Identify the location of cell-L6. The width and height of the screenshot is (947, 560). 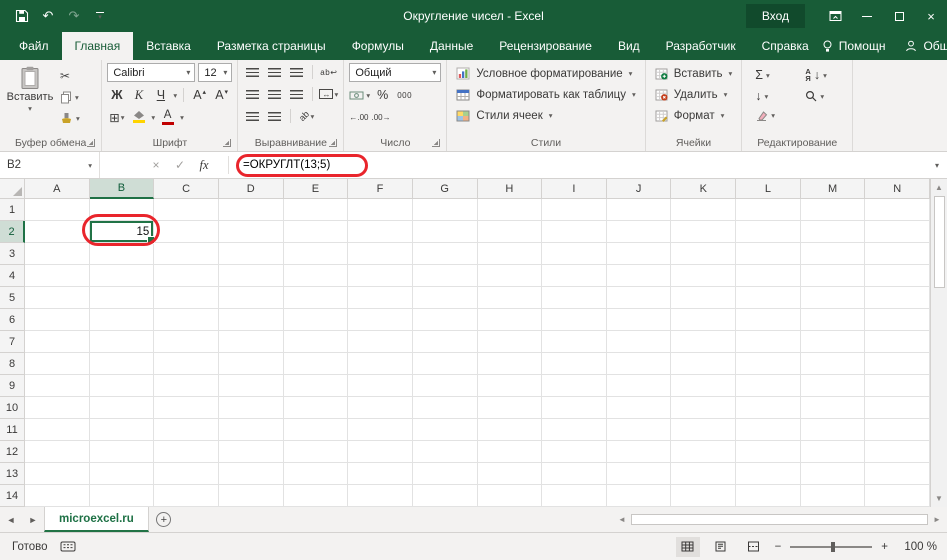
(768, 320).